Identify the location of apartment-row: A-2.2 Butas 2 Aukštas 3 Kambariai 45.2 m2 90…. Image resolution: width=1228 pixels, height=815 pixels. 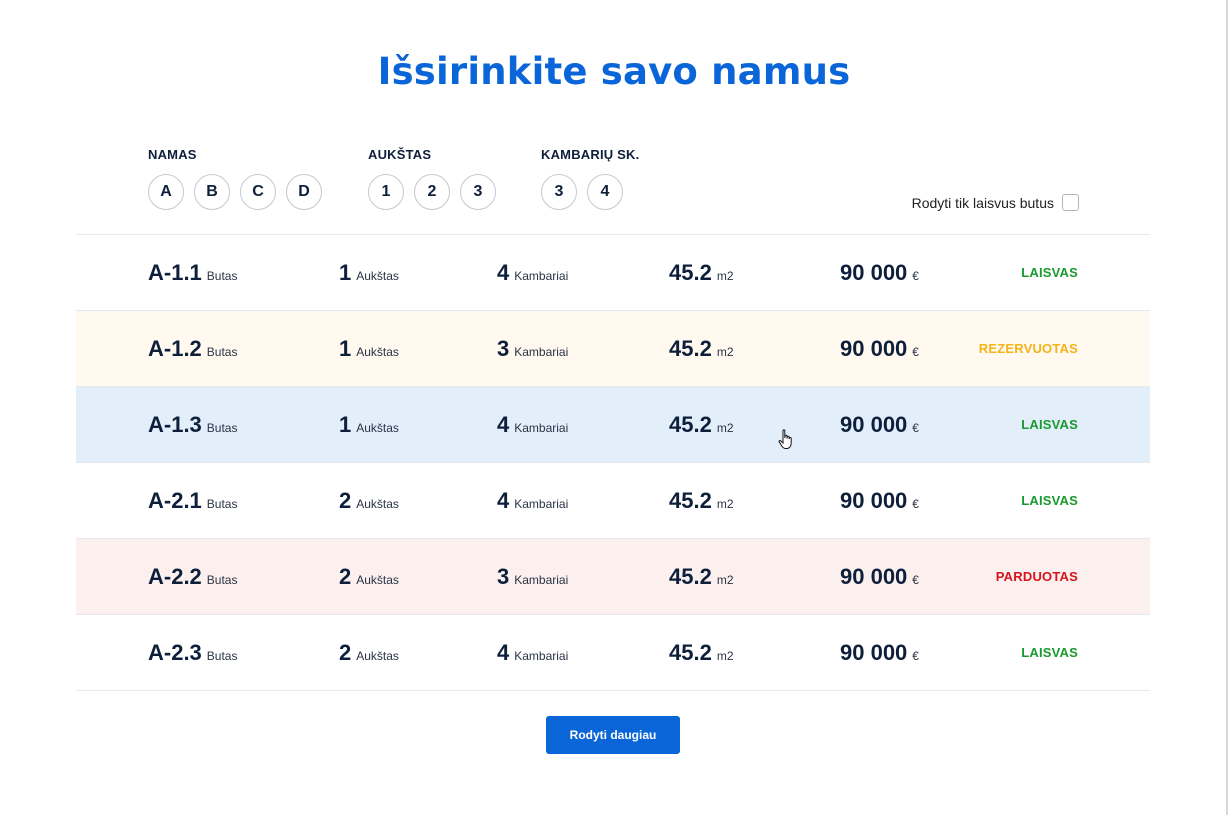
(613, 577).